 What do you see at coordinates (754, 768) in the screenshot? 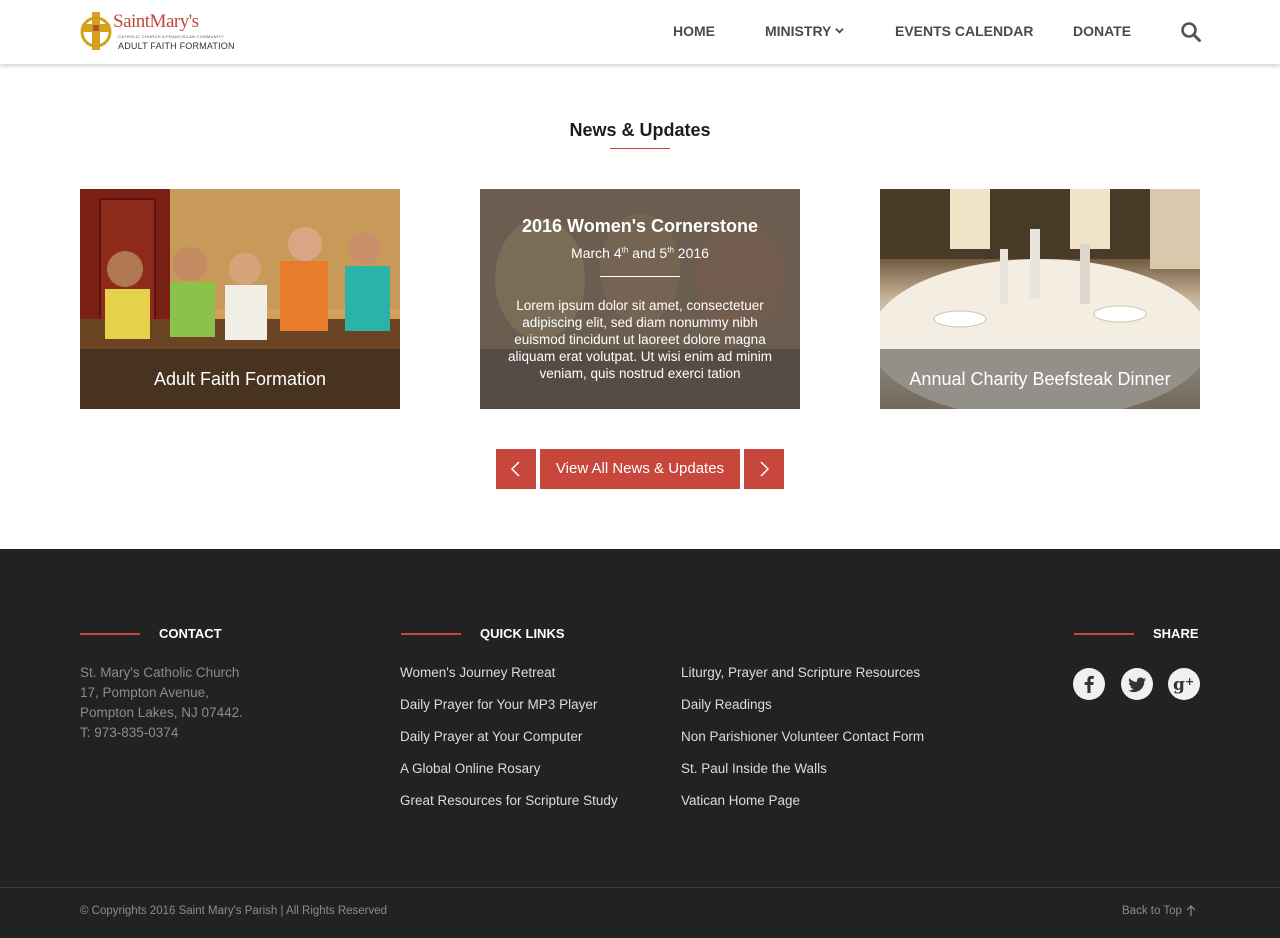
I see `quick-link: St. Paul Inside the Walls` at bounding box center [754, 768].